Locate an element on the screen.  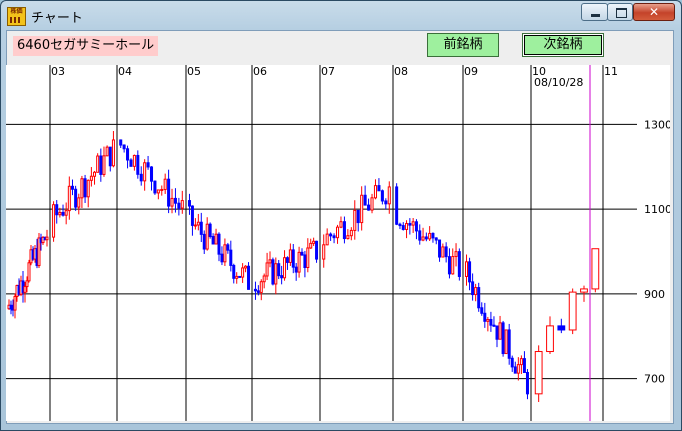
app-icon: 株価 is located at coordinates (16, 16).